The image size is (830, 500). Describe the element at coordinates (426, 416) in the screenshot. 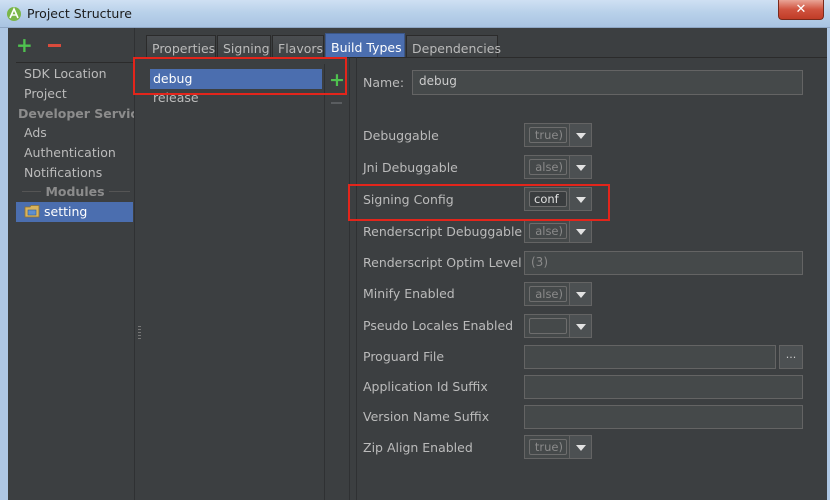

I see `version-name-suffix-label: Version Name Suffix` at that location.